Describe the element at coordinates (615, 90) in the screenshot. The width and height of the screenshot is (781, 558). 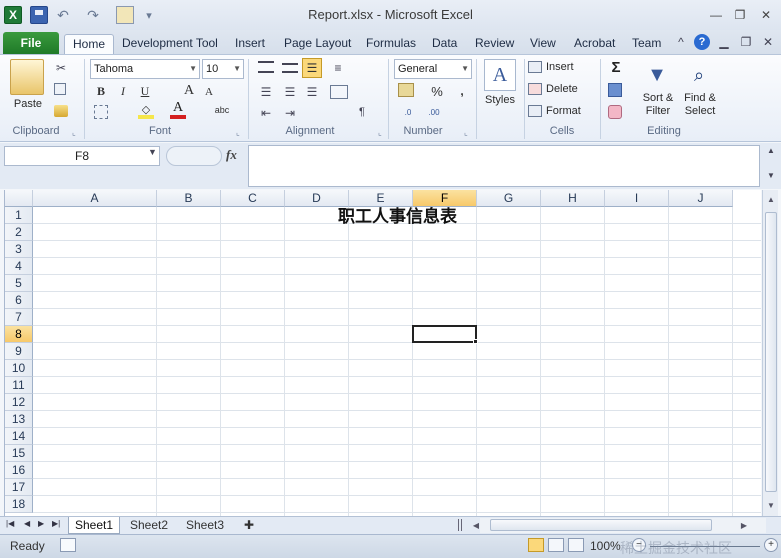
I see `fill-icon` at that location.